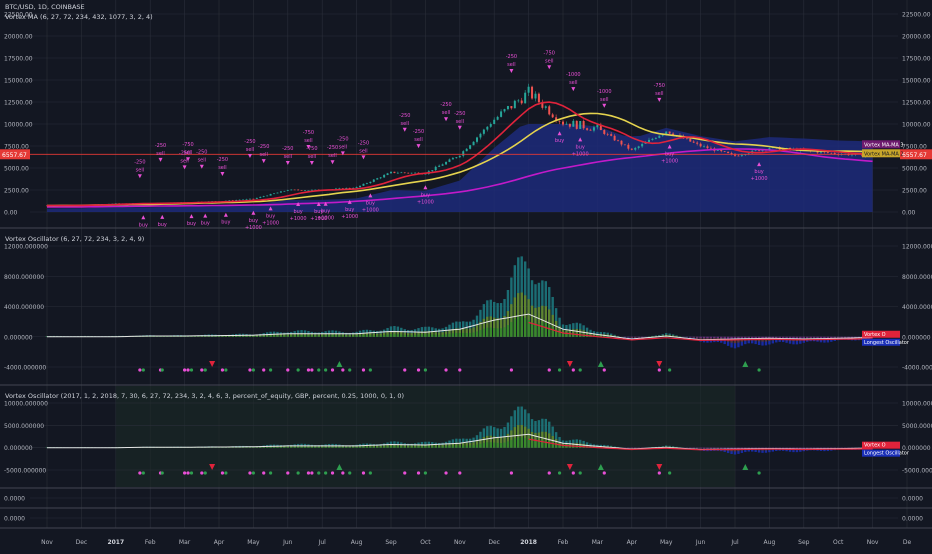  I want to click on osc-label-vortex: Vortex O, so click(875, 446).